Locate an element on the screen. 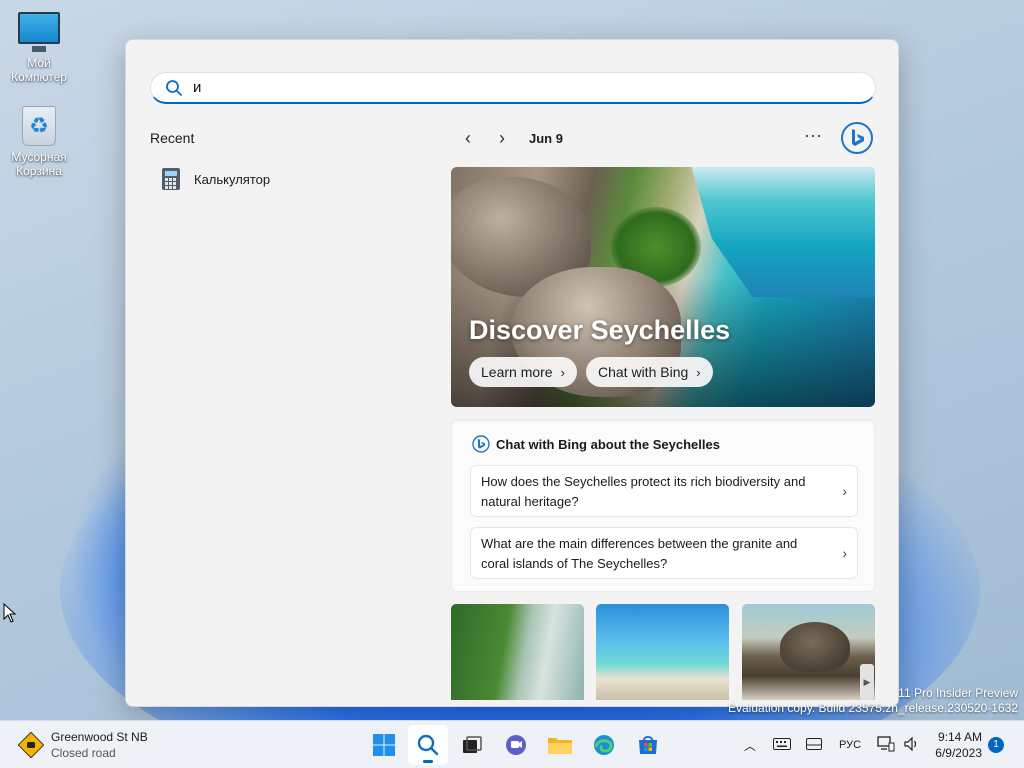  file-explorer-button is located at coordinates (560, 745).